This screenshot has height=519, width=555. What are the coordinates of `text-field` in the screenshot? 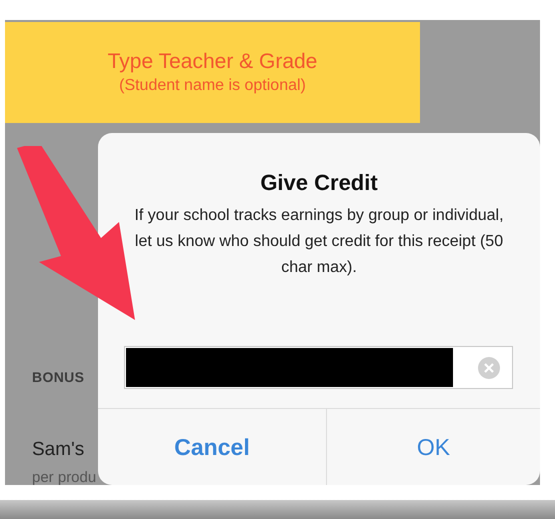 It's located at (318, 367).